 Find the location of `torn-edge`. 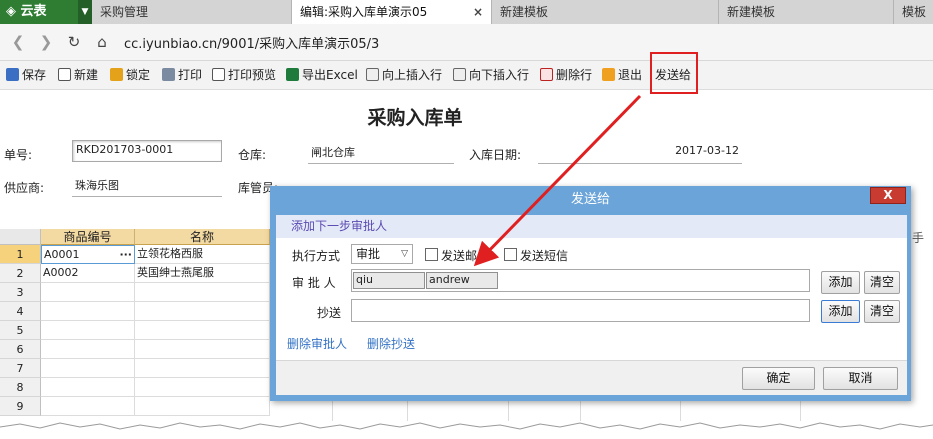

torn-edge is located at coordinates (466, 430).